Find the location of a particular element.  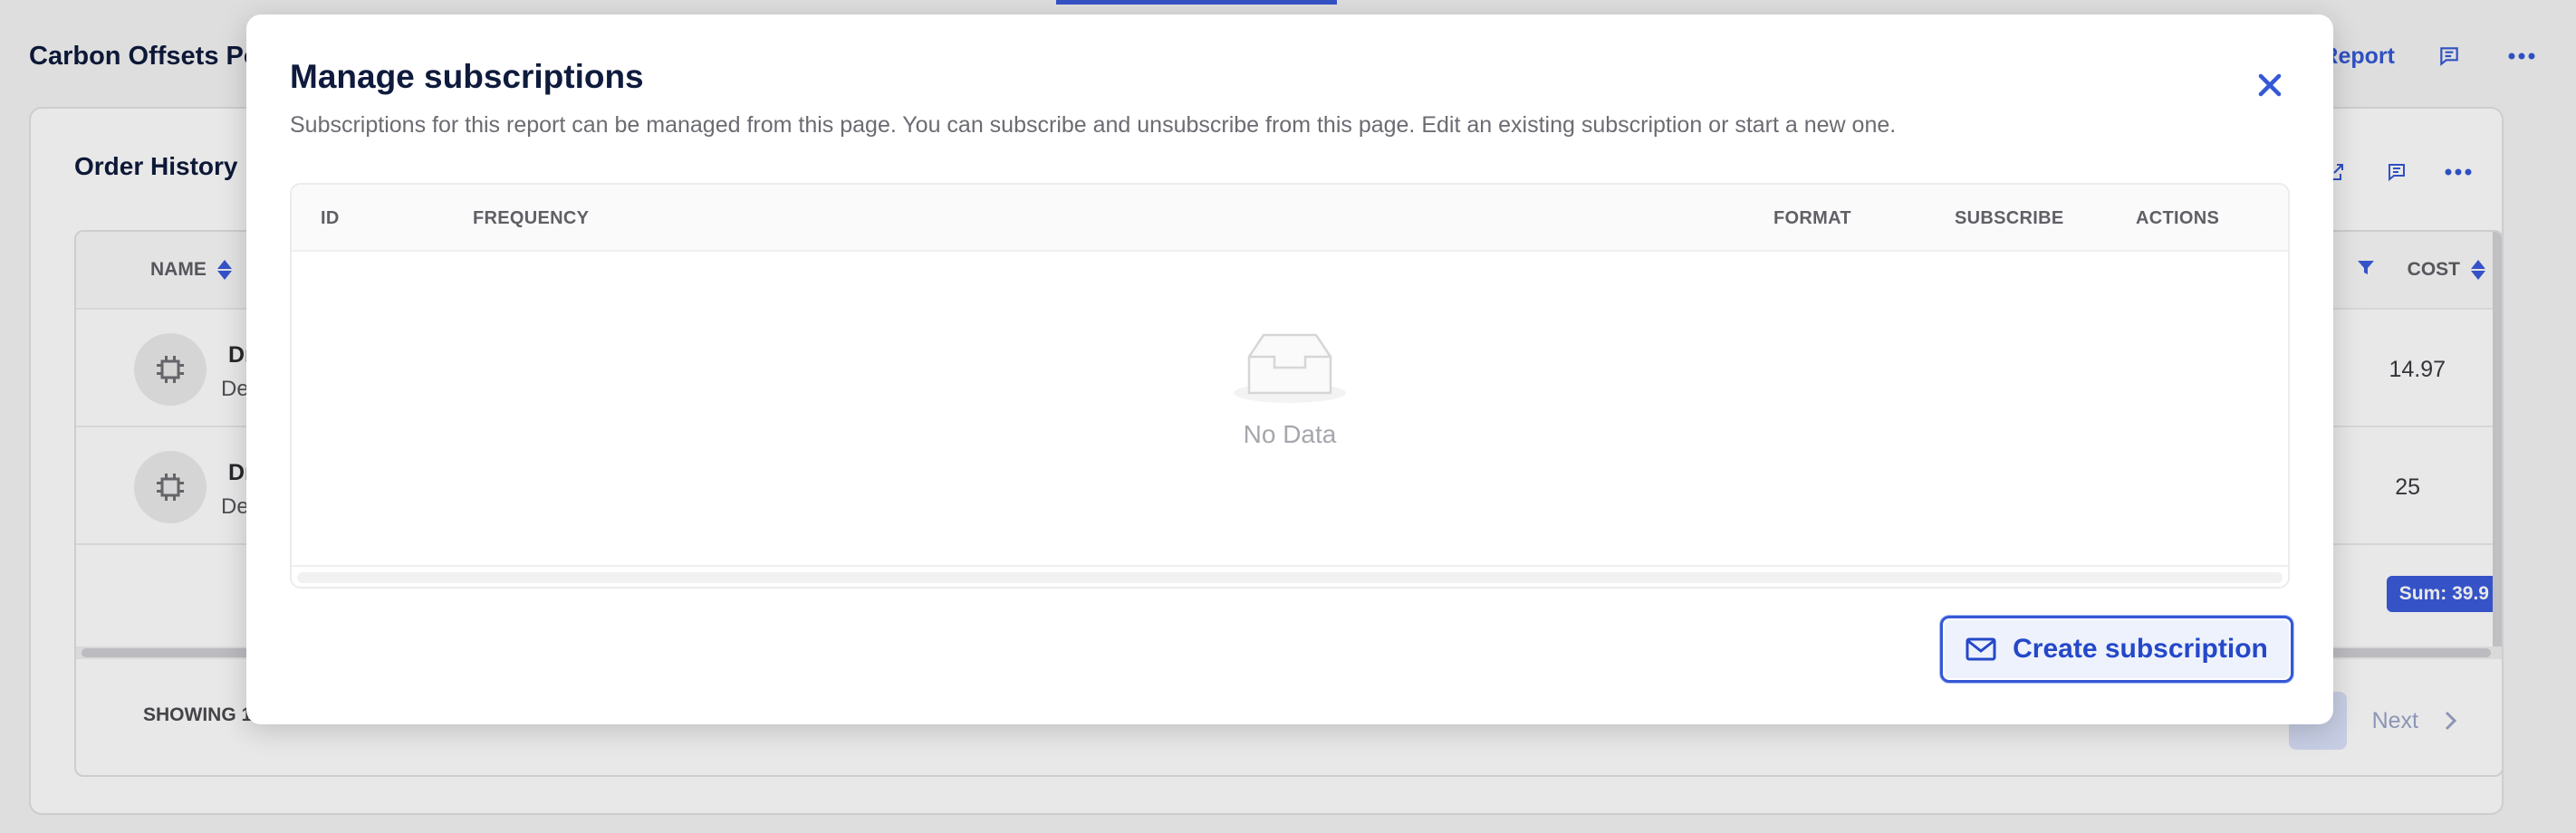

empty-state: No Data is located at coordinates (1290, 389).